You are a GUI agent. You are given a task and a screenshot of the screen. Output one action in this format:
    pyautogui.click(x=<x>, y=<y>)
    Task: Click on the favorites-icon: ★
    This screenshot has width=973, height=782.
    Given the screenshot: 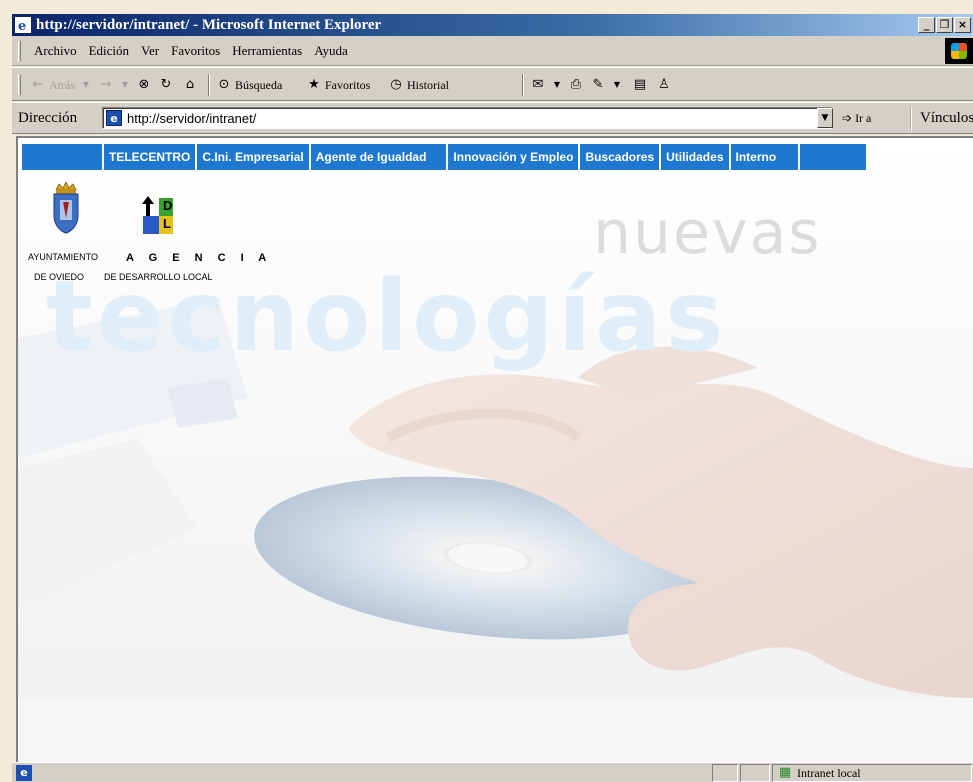 What is the action you would take?
    pyautogui.click(x=314, y=84)
    